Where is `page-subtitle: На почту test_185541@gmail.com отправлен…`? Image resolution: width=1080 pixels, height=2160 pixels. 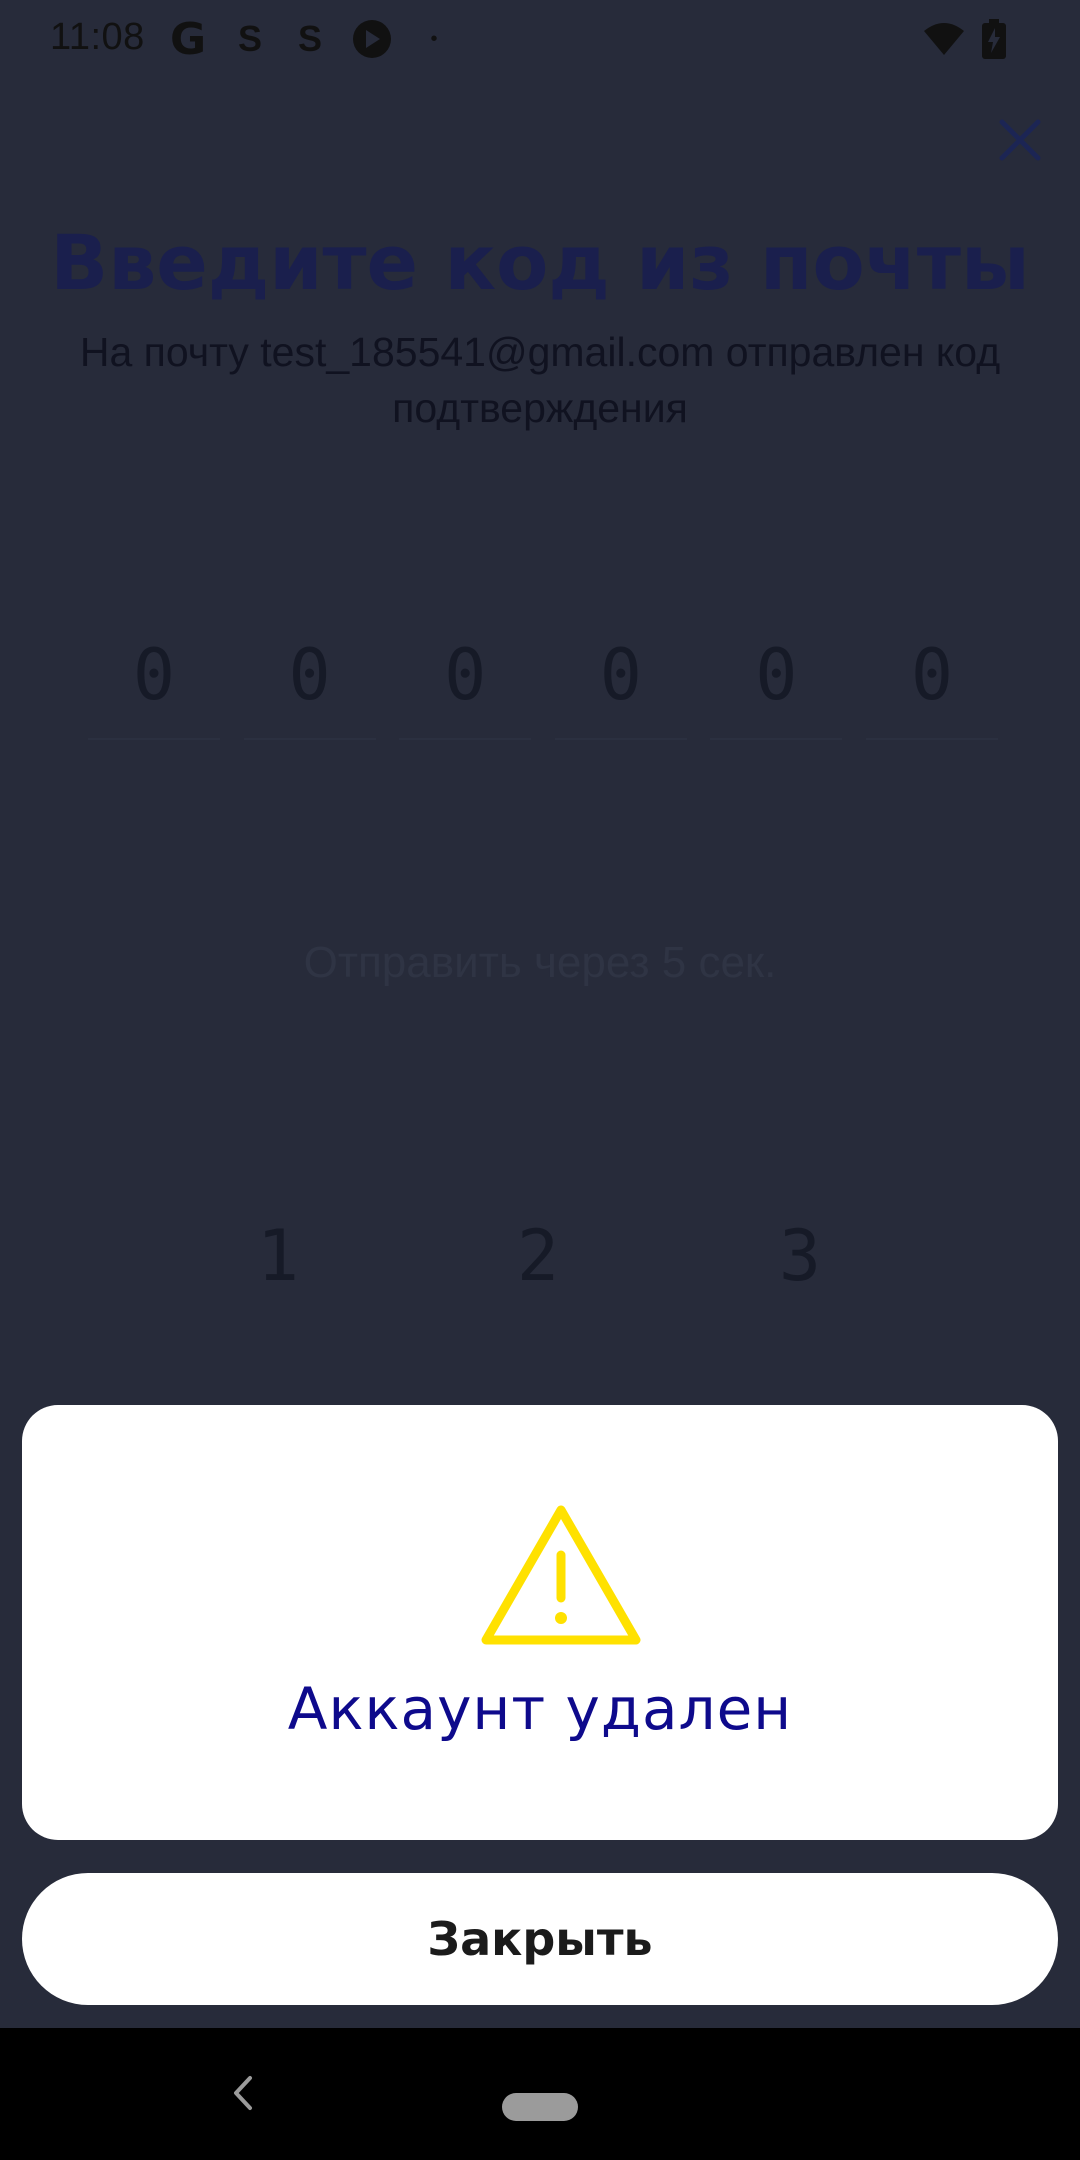 page-subtitle: На почту test_185541@gmail.com отправлен… is located at coordinates (540, 380).